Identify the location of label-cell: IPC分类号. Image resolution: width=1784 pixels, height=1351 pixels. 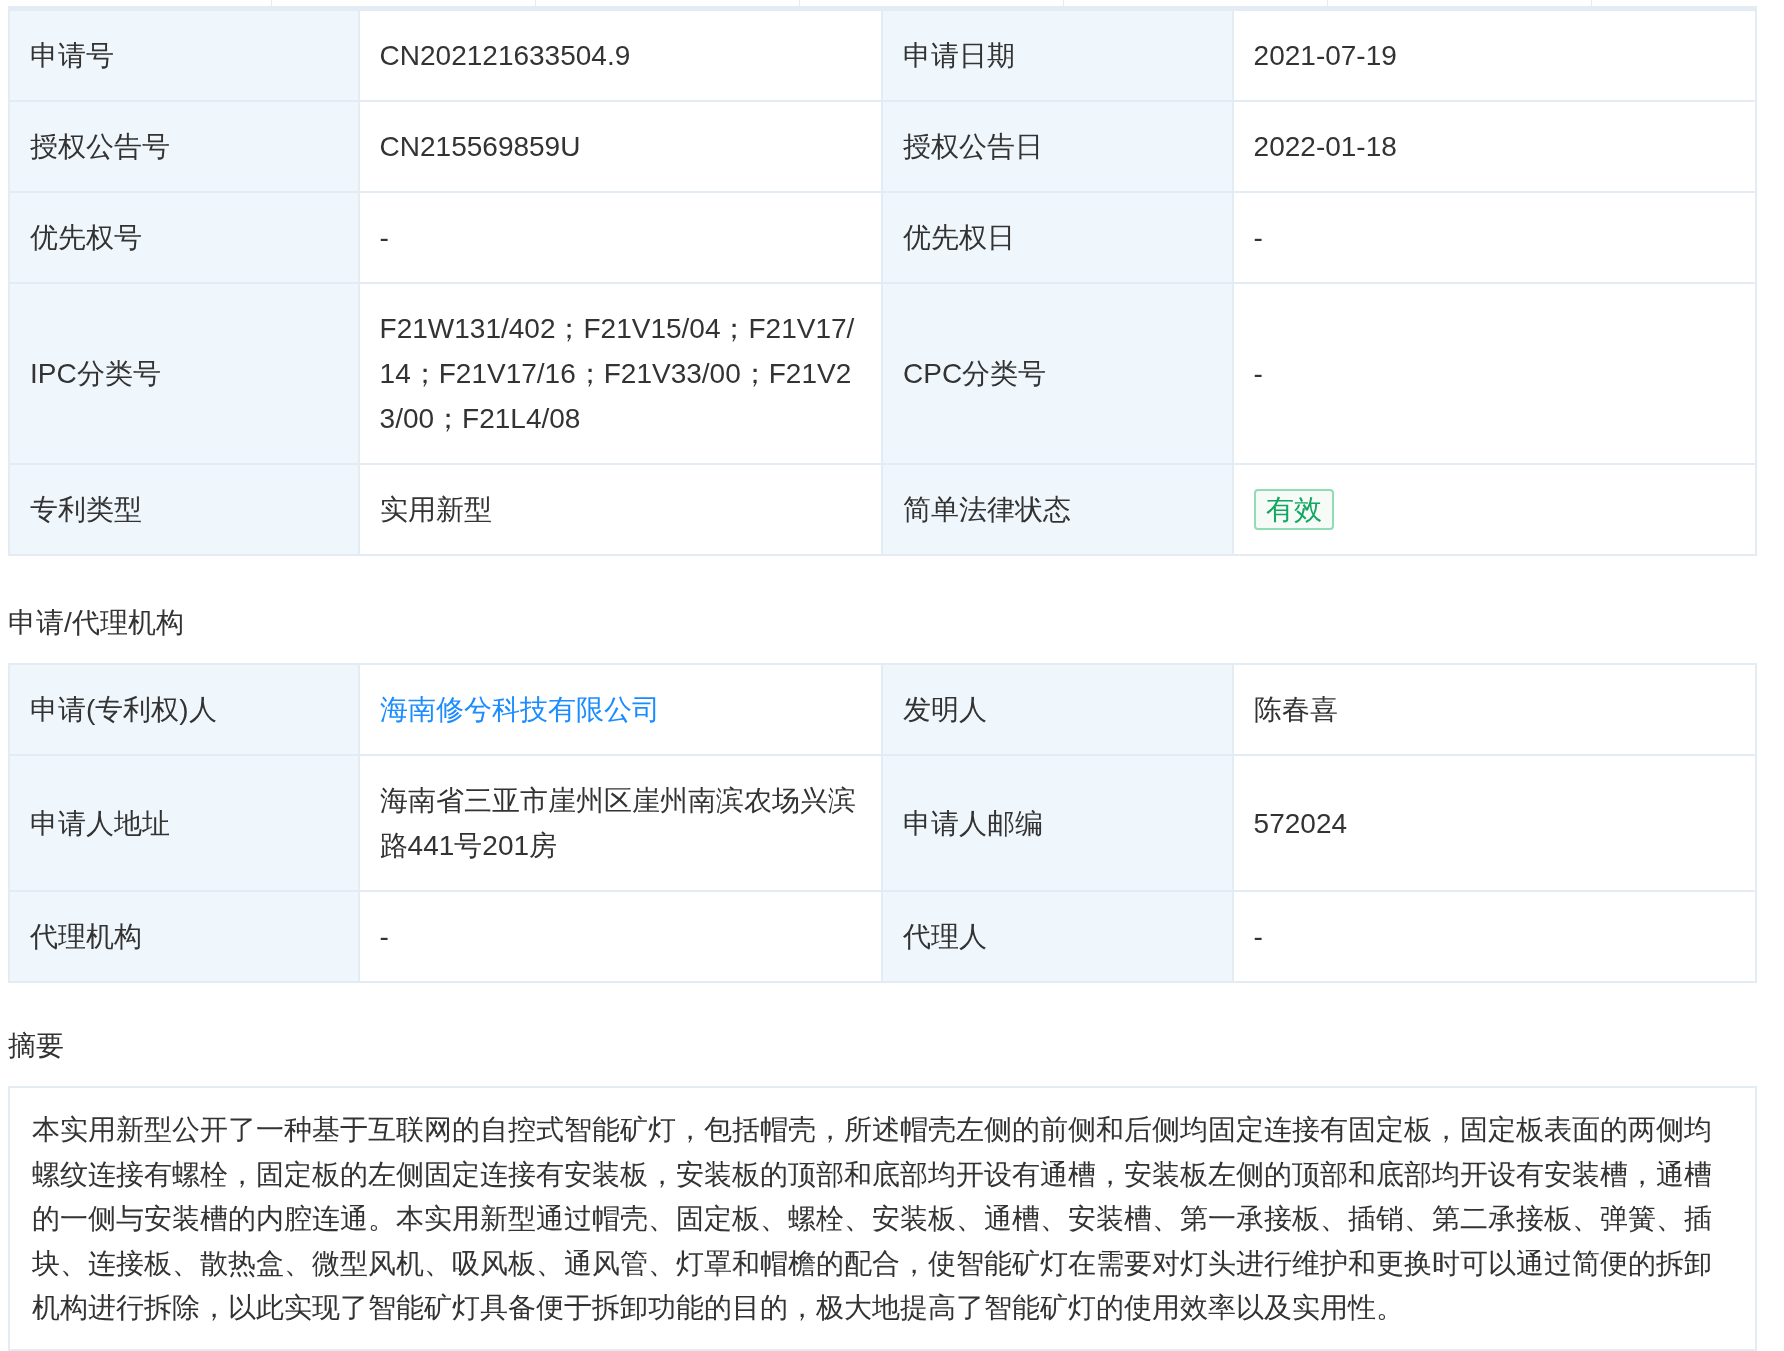
(185, 374).